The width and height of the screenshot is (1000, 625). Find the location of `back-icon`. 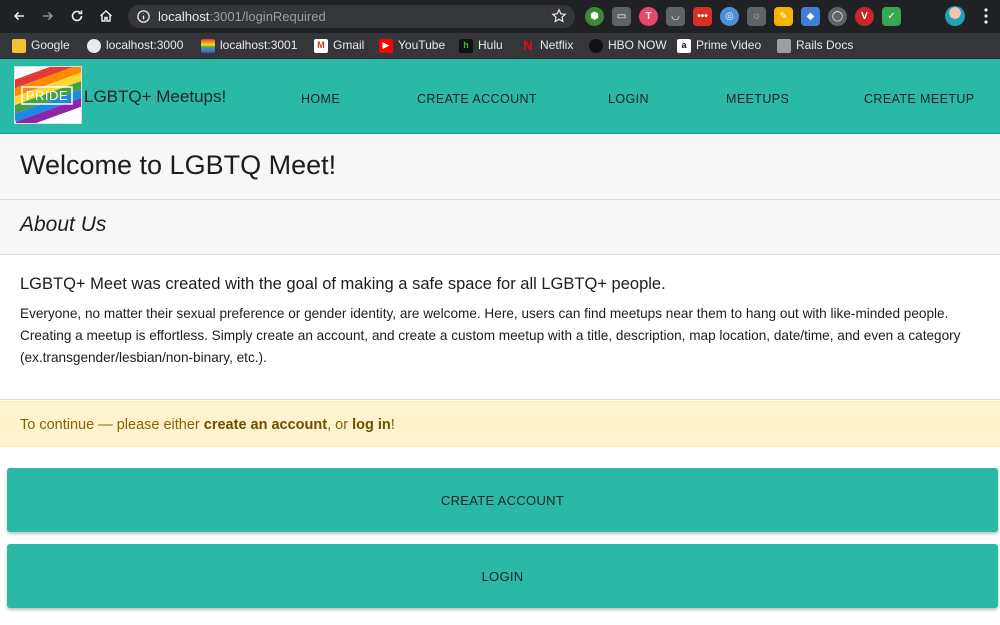

back-icon is located at coordinates (19, 16).